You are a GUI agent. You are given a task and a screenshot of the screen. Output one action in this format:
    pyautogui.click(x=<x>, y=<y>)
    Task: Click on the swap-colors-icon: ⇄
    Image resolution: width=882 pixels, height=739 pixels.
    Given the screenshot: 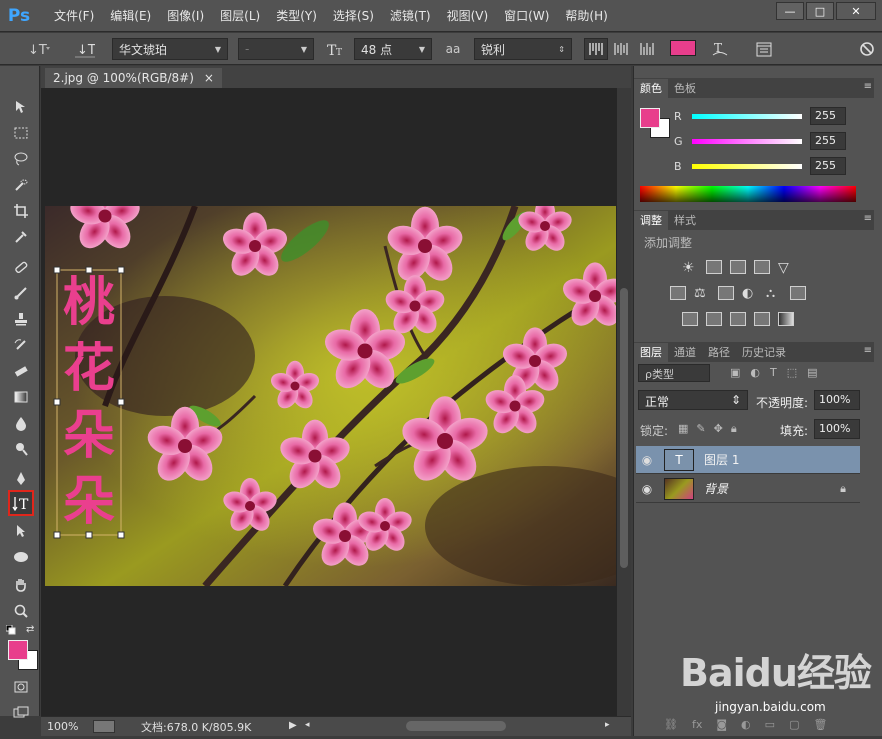 What is the action you would take?
    pyautogui.click(x=31, y=629)
    